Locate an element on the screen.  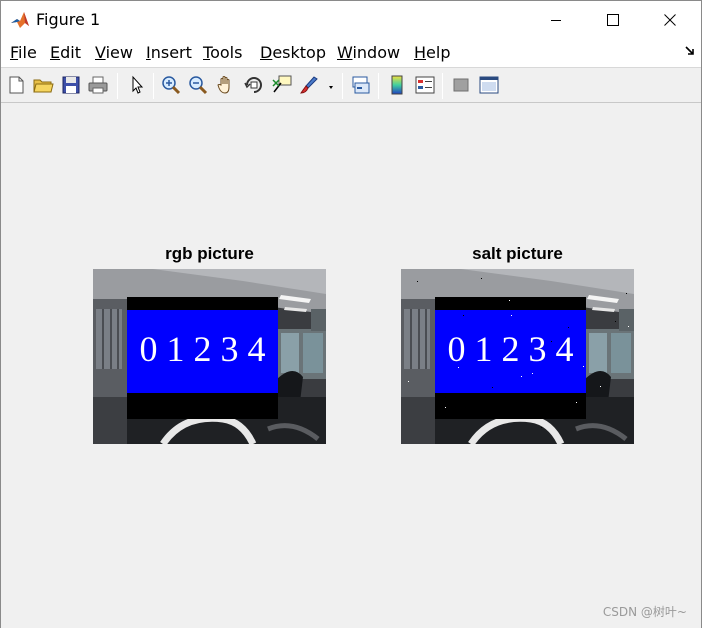
window-title: Figure 1 is located at coordinates (68, 19).